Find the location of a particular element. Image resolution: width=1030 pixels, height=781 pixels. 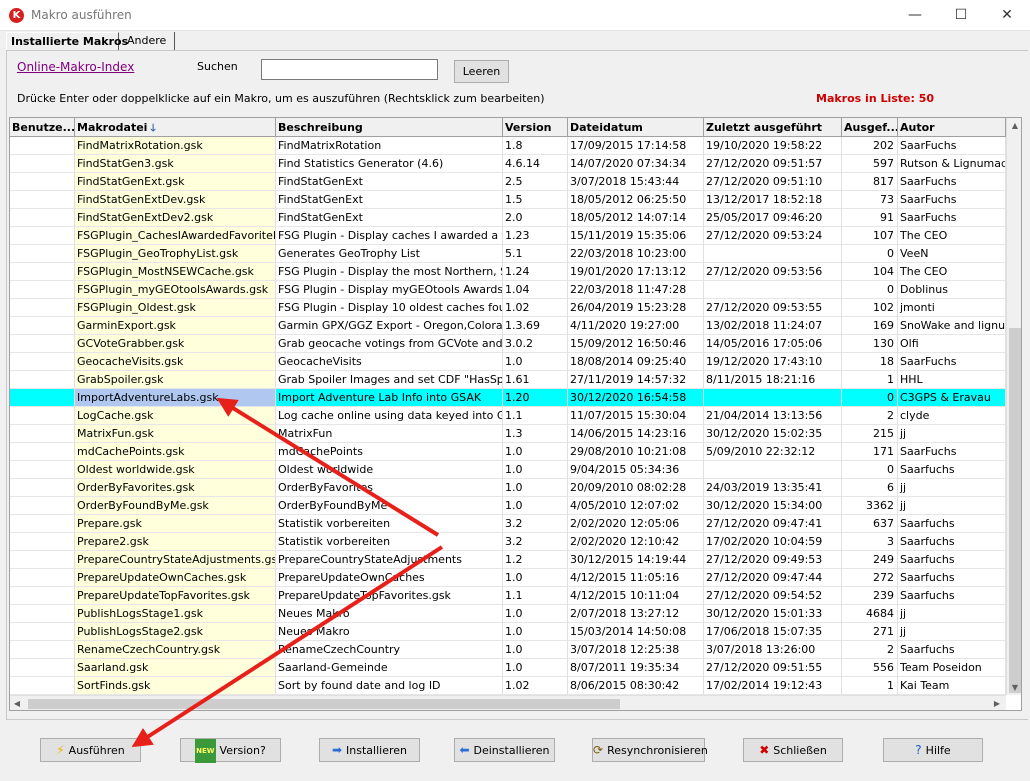

header-label: Beschreibung is located at coordinates (320, 127).